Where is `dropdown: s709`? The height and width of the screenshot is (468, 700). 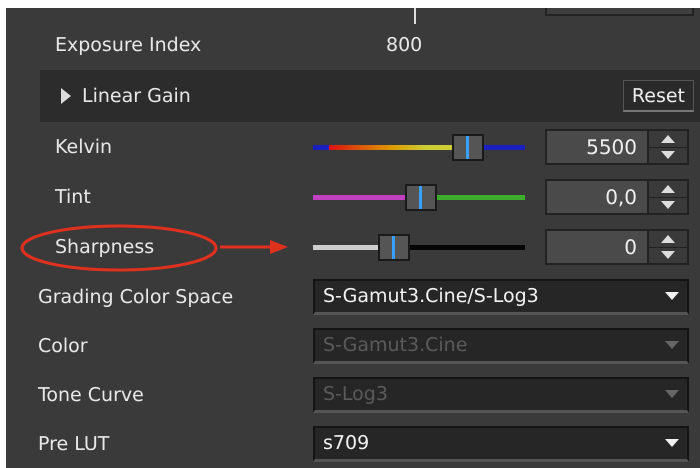 dropdown: s709 is located at coordinates (501, 444).